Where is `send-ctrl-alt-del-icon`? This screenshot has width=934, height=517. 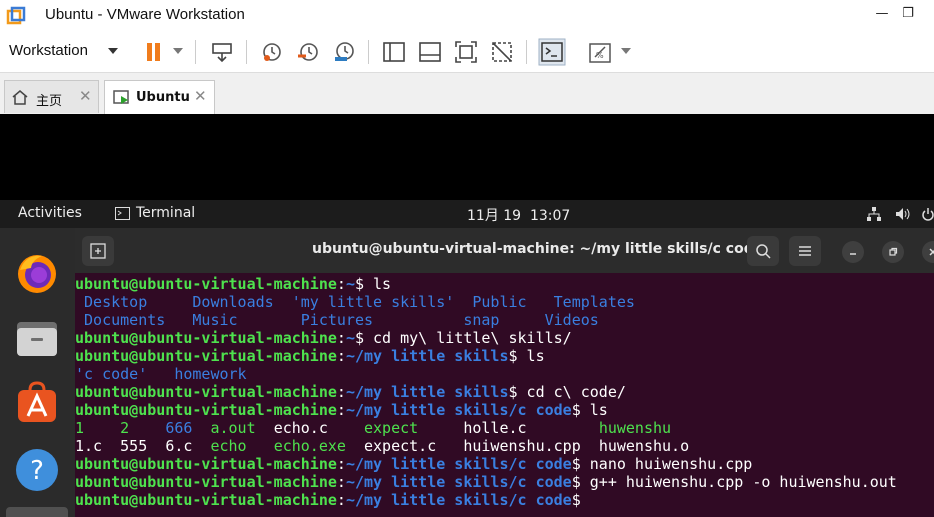
send-ctrl-alt-del-icon is located at coordinates (222, 52).